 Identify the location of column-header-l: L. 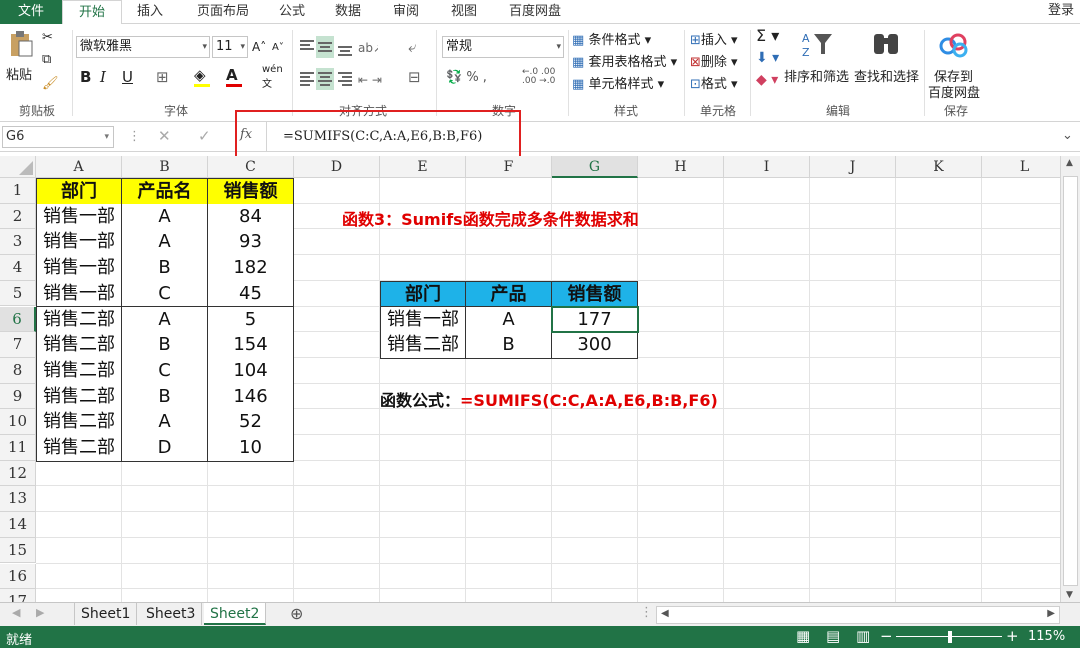
(1021, 167).